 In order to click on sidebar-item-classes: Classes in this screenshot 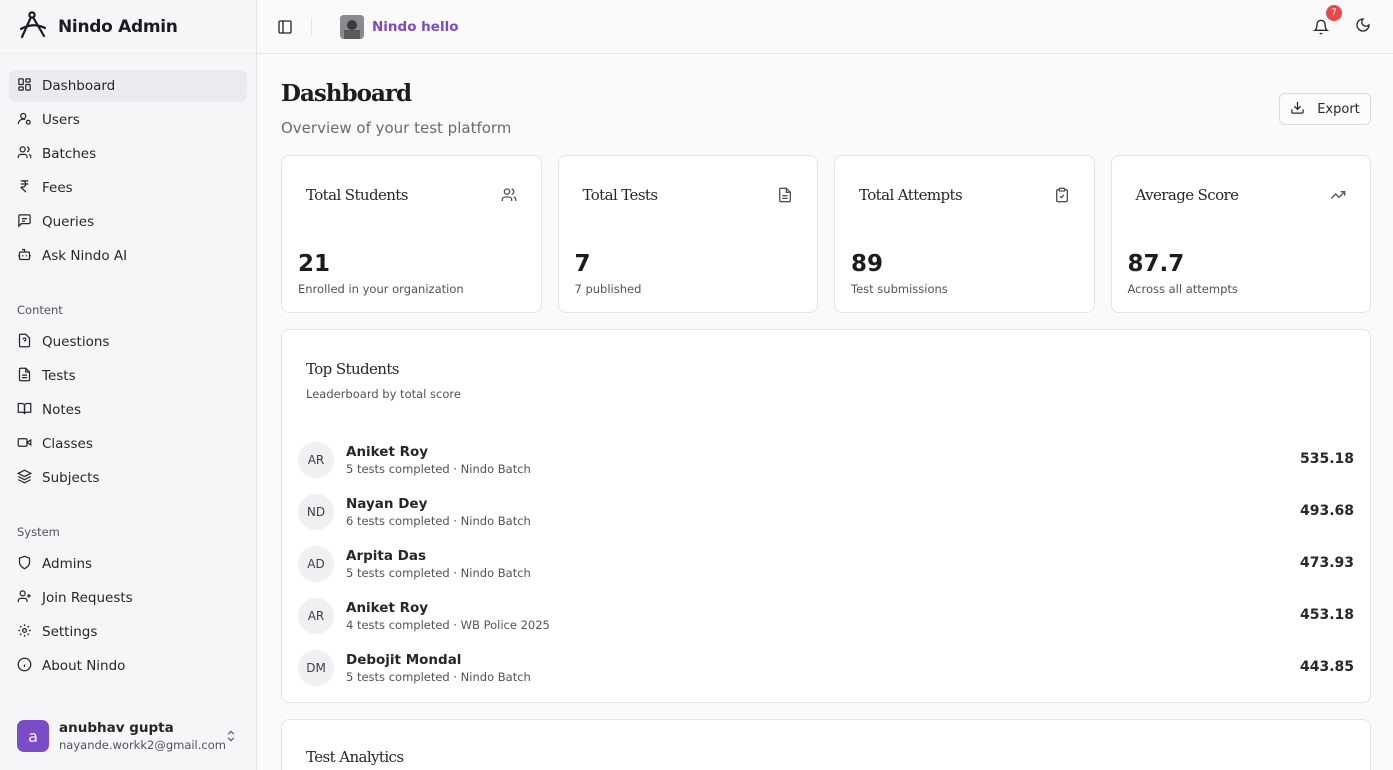, I will do `click(128, 444)`.